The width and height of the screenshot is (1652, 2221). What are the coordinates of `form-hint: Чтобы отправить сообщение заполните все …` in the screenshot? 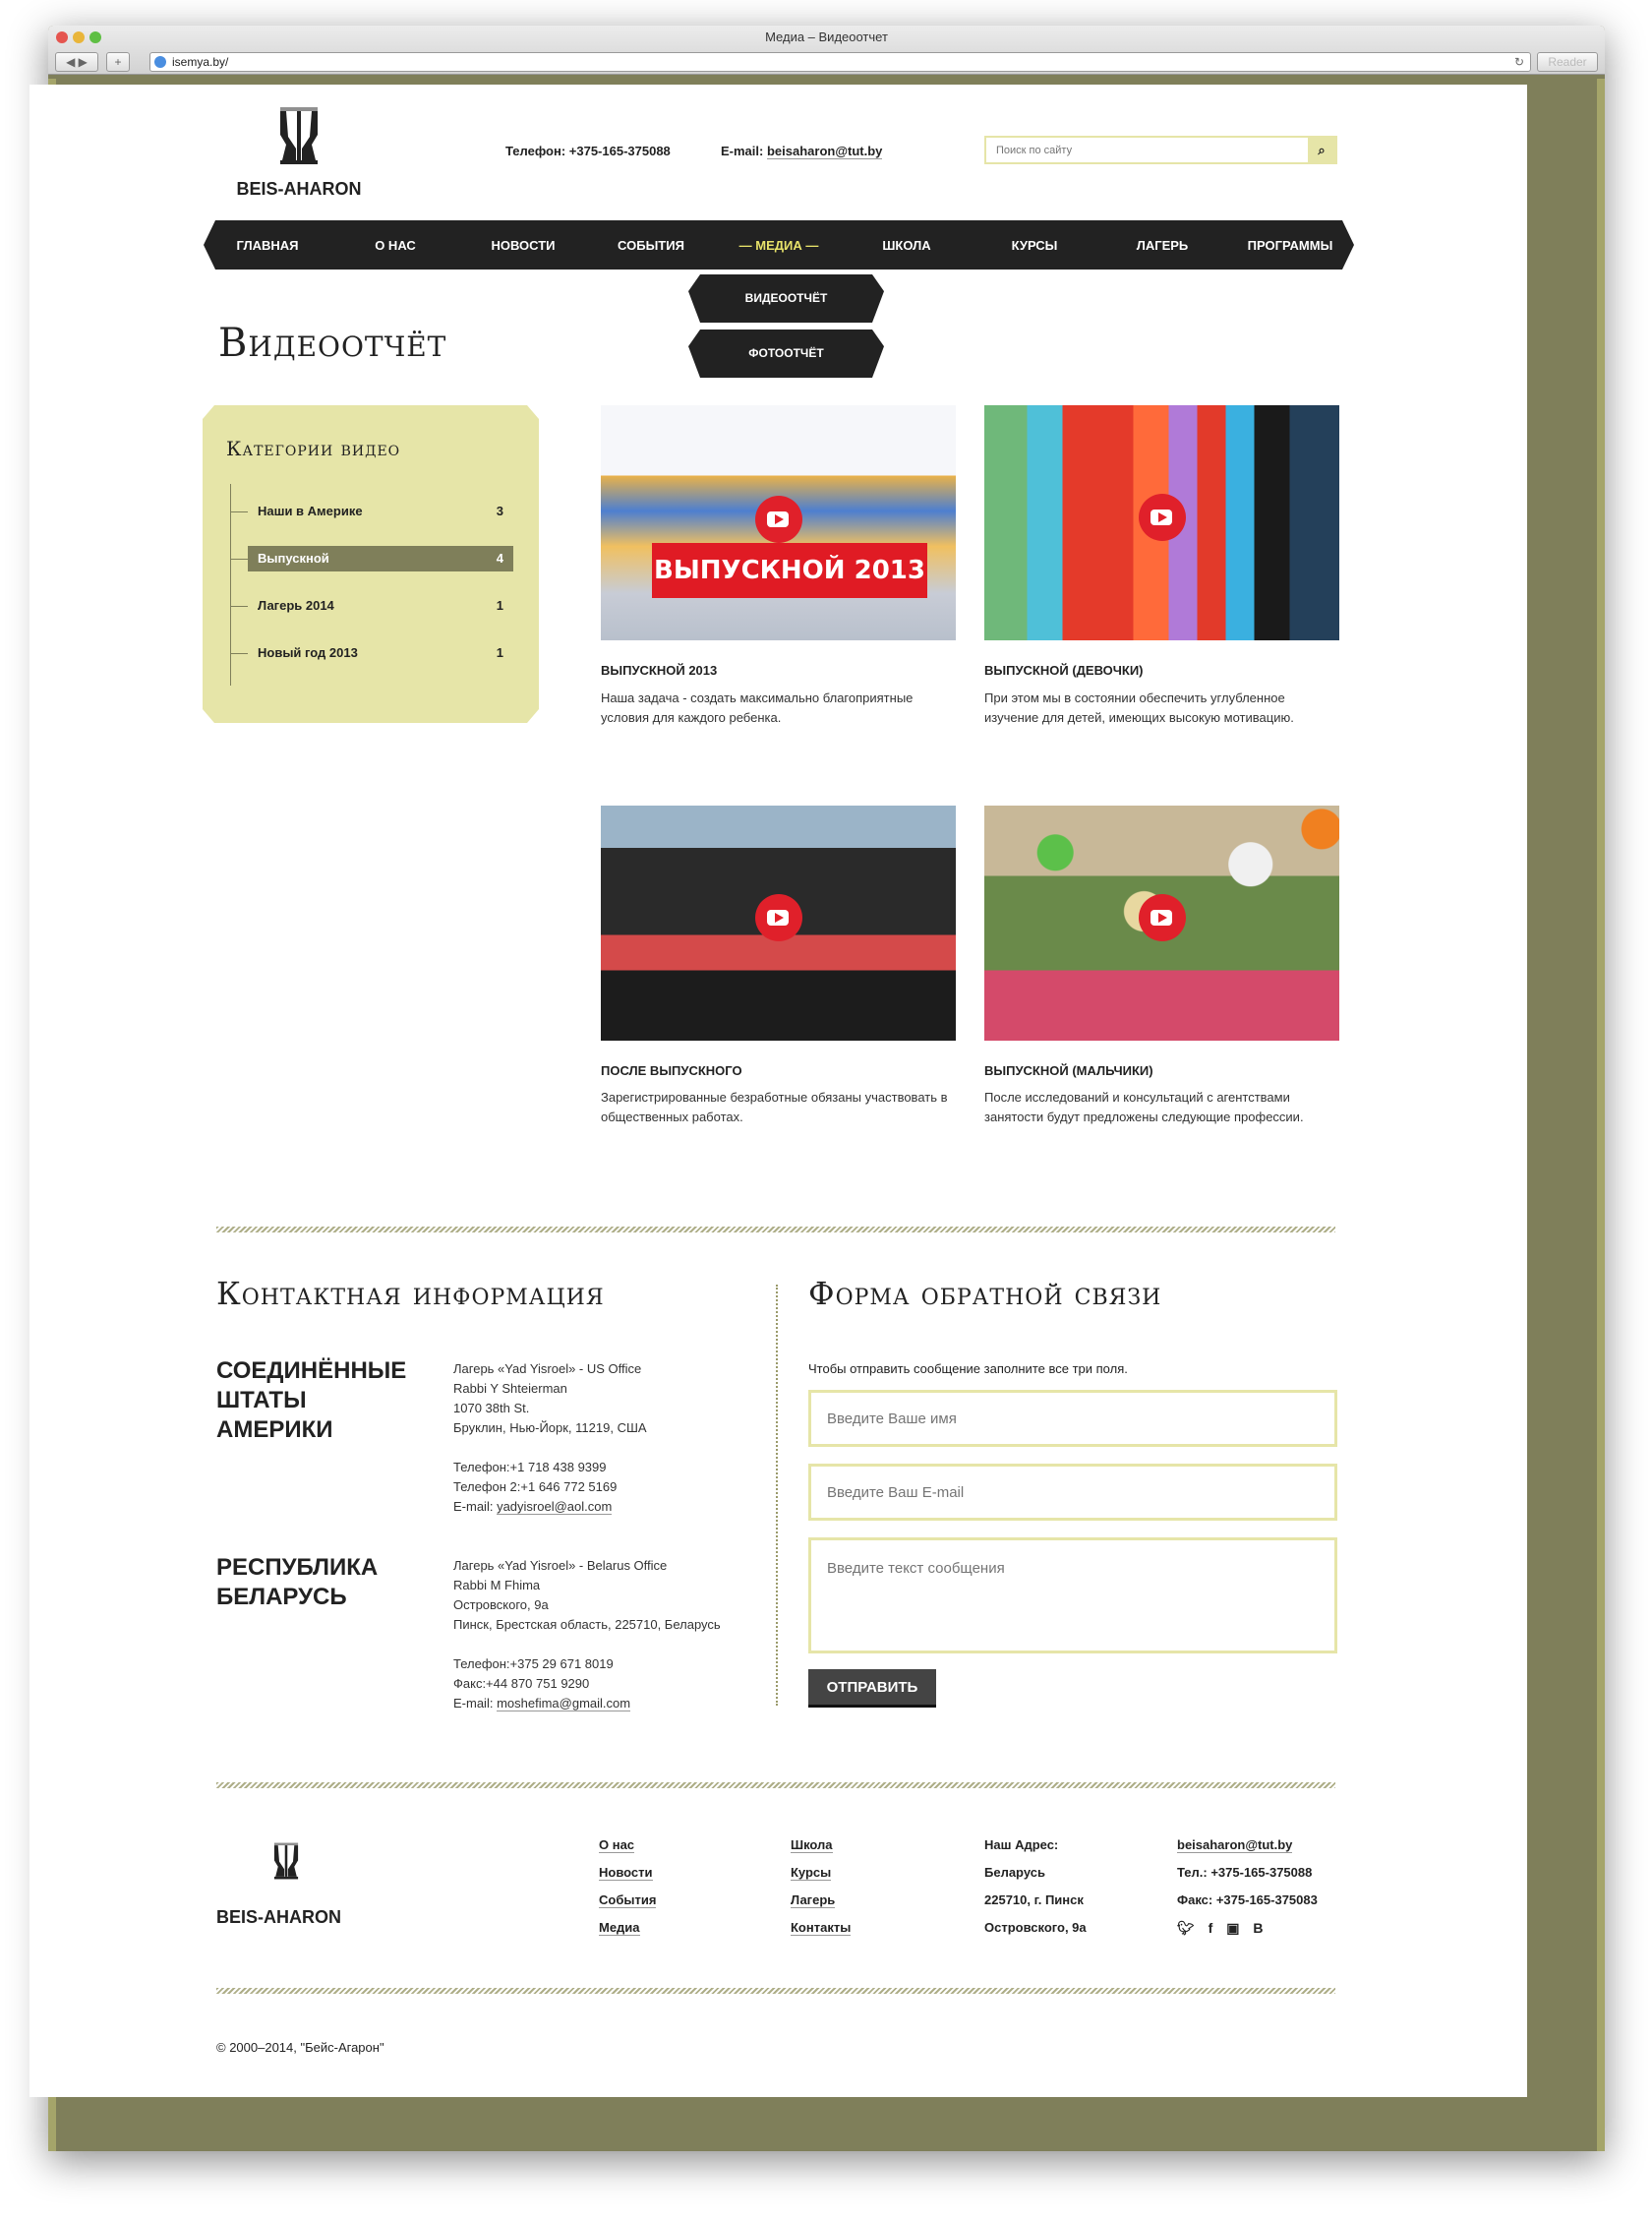 It's located at (968, 1368).